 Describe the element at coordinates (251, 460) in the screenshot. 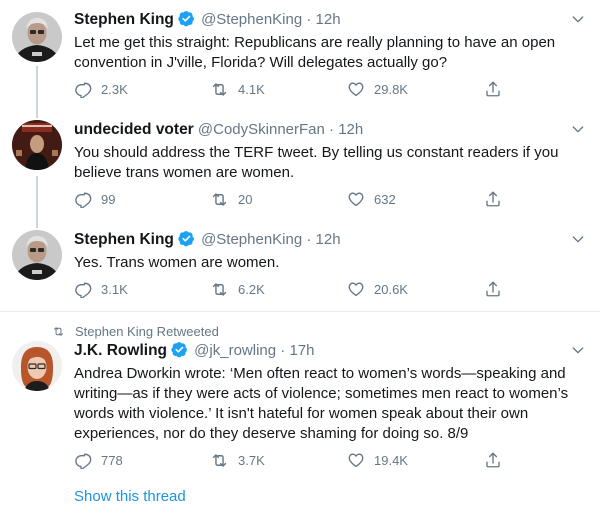

I see `retweet-count: 3.7K` at that location.